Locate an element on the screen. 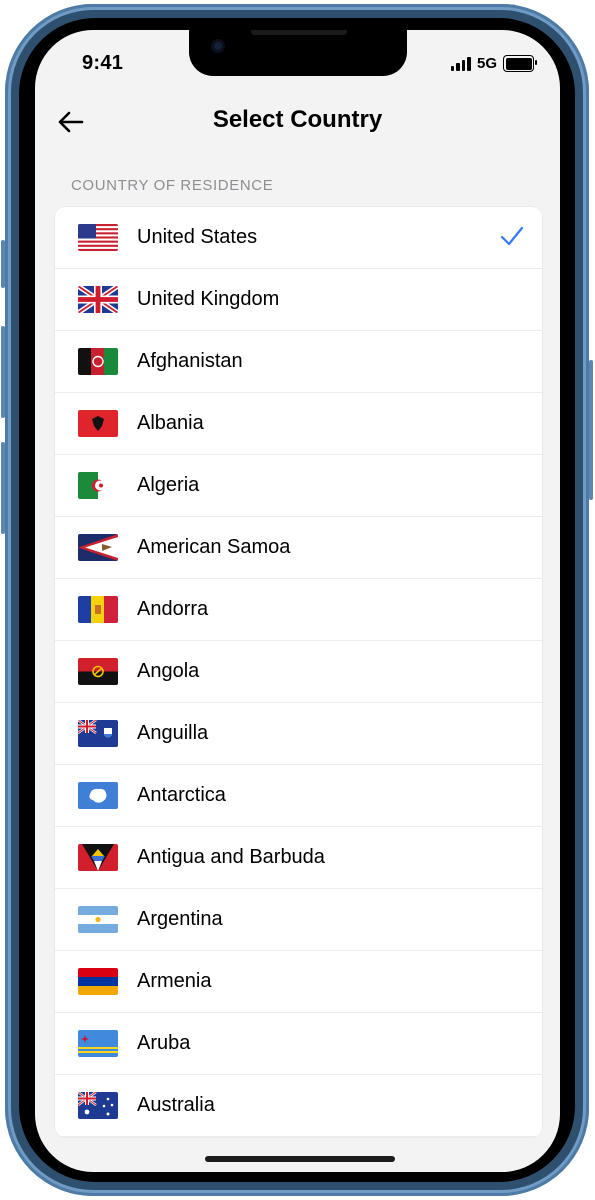  country-name: Algeria is located at coordinates (168, 485).